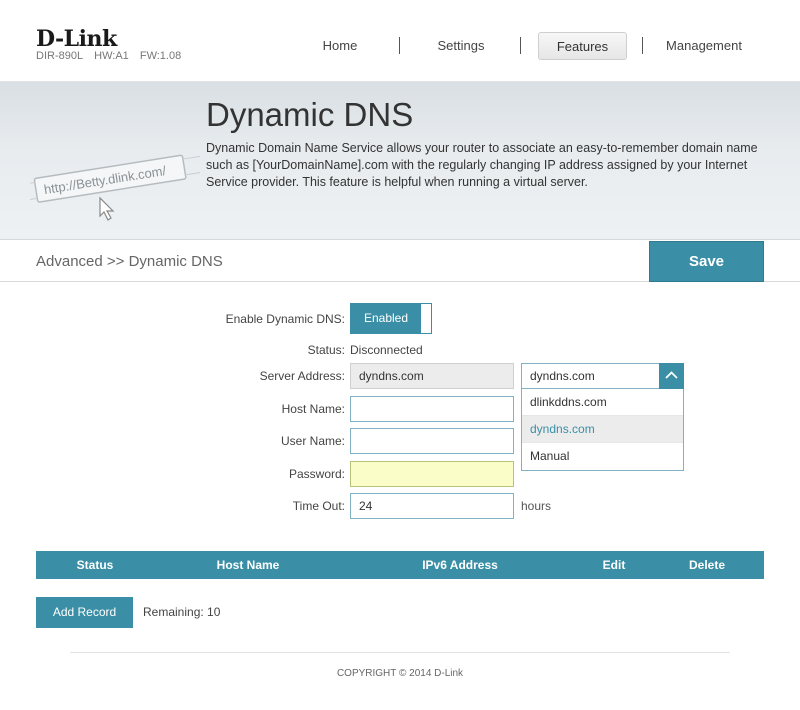  I want to click on toggle-enabled-state: Enabled, so click(386, 318).